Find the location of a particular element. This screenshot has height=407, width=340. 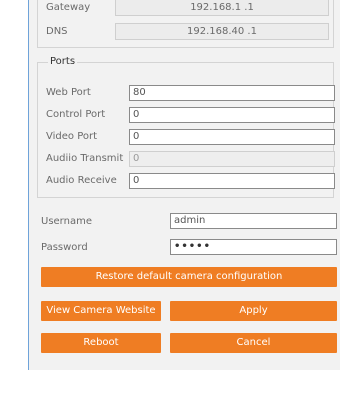

audio-transmit-input: 0 is located at coordinates (232, 159).